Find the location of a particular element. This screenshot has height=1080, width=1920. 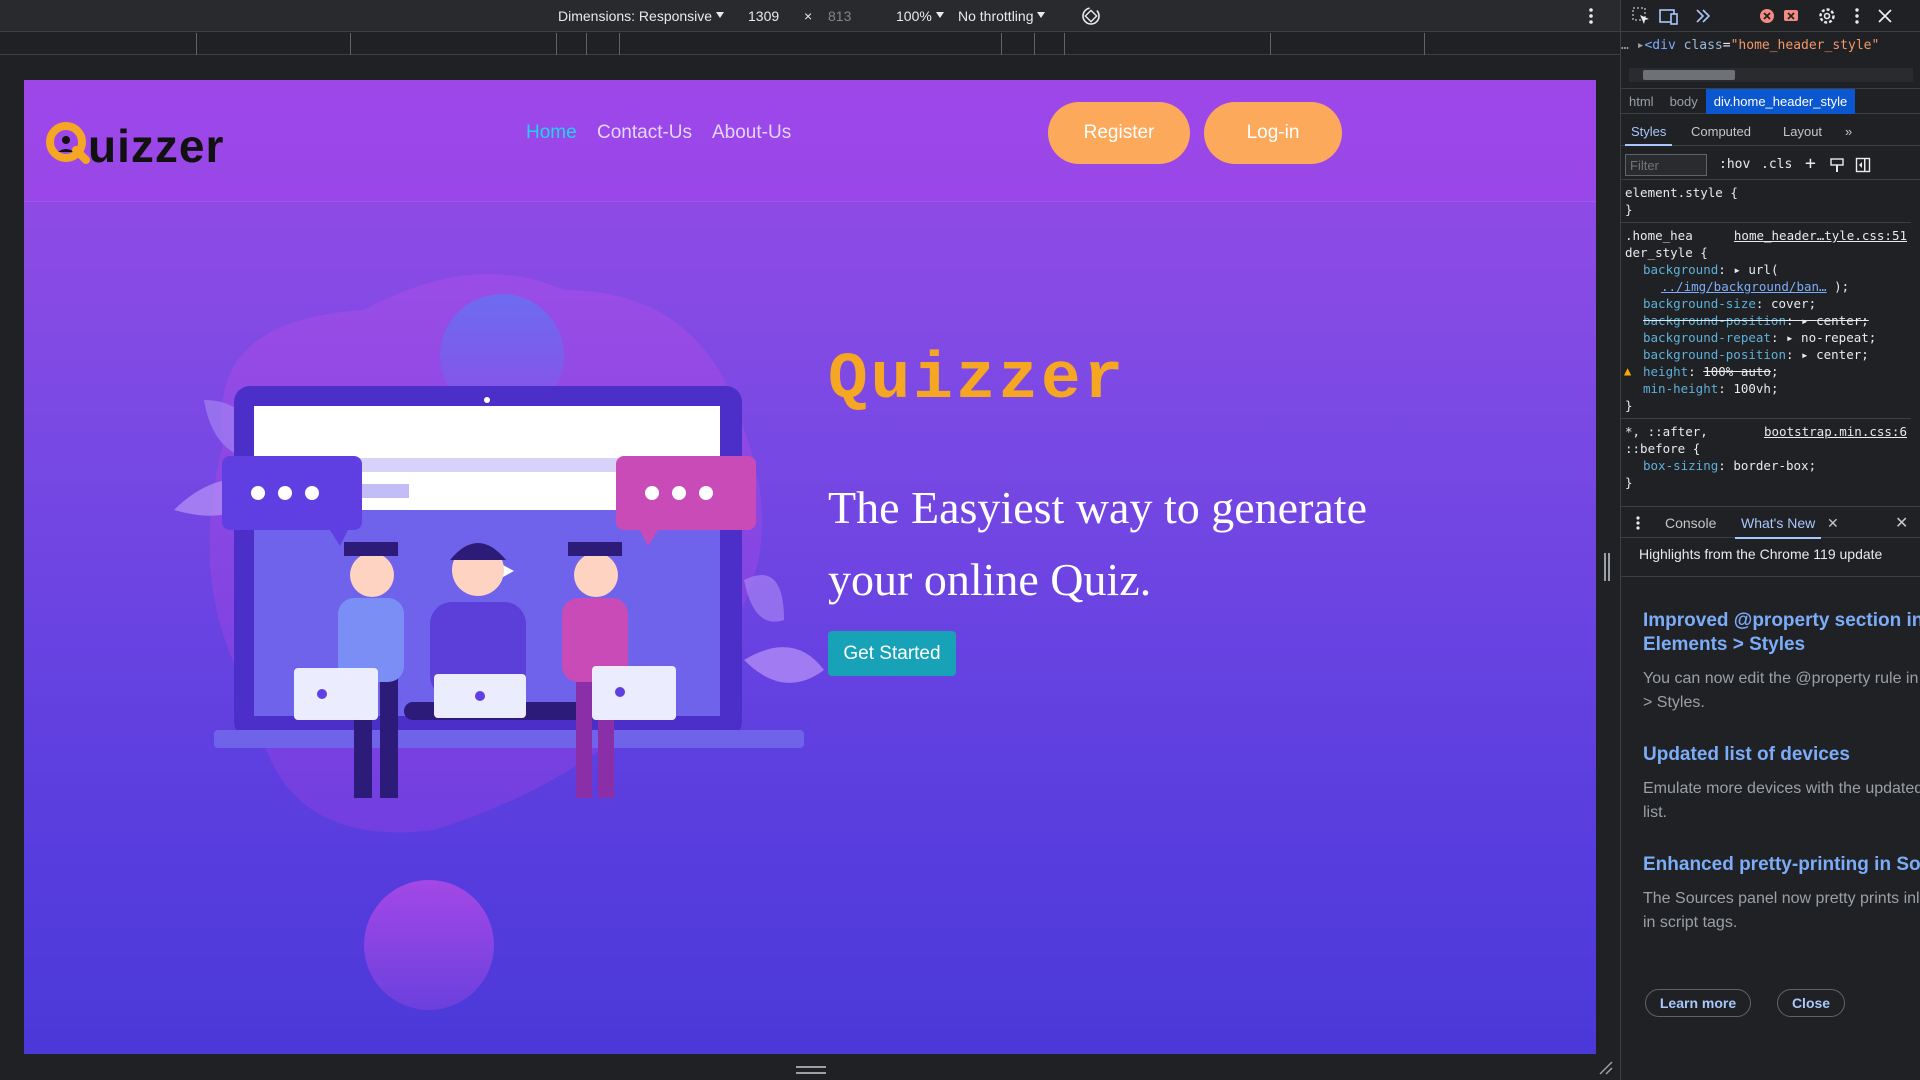

close-devtools-icon is located at coordinates (1885, 16).